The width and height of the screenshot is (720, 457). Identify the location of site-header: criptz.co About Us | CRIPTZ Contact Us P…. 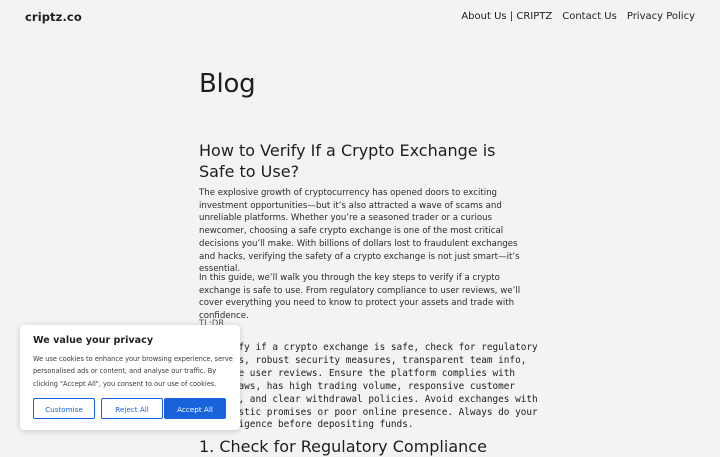
(360, 18).